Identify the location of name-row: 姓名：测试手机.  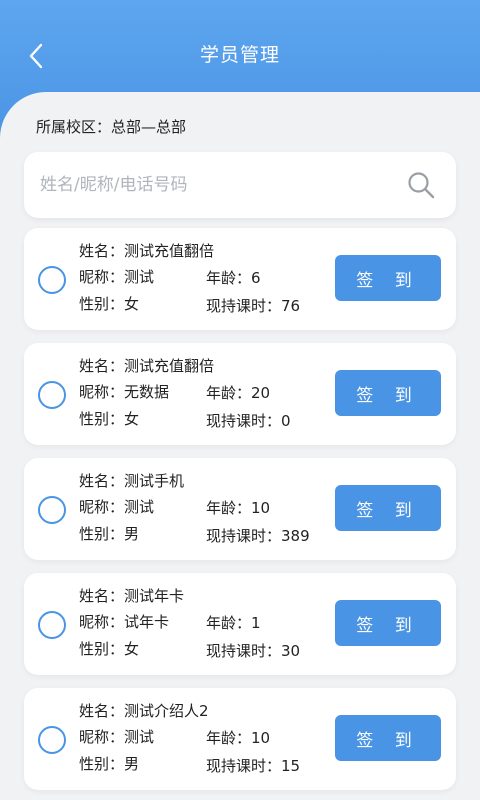
(131, 480).